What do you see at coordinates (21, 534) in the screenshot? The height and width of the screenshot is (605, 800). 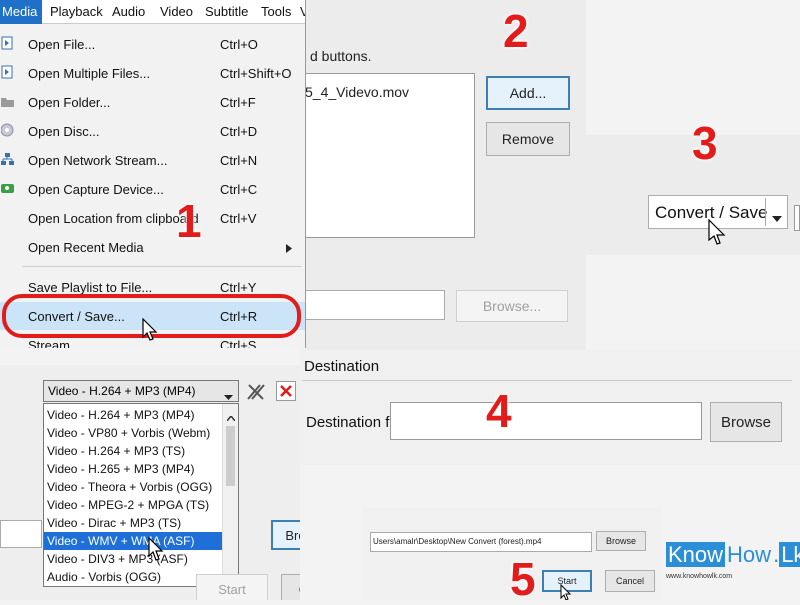 I see `output-file-input` at bounding box center [21, 534].